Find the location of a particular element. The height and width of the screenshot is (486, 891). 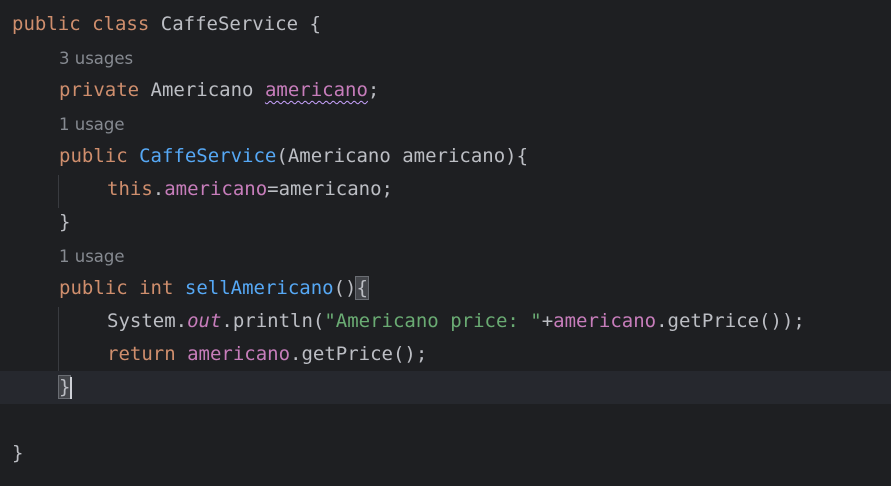

text-cursor is located at coordinates (71, 388).